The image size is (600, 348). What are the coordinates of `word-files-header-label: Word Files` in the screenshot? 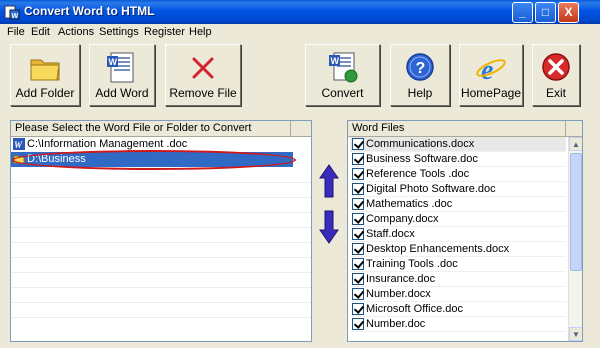 It's located at (457, 128).